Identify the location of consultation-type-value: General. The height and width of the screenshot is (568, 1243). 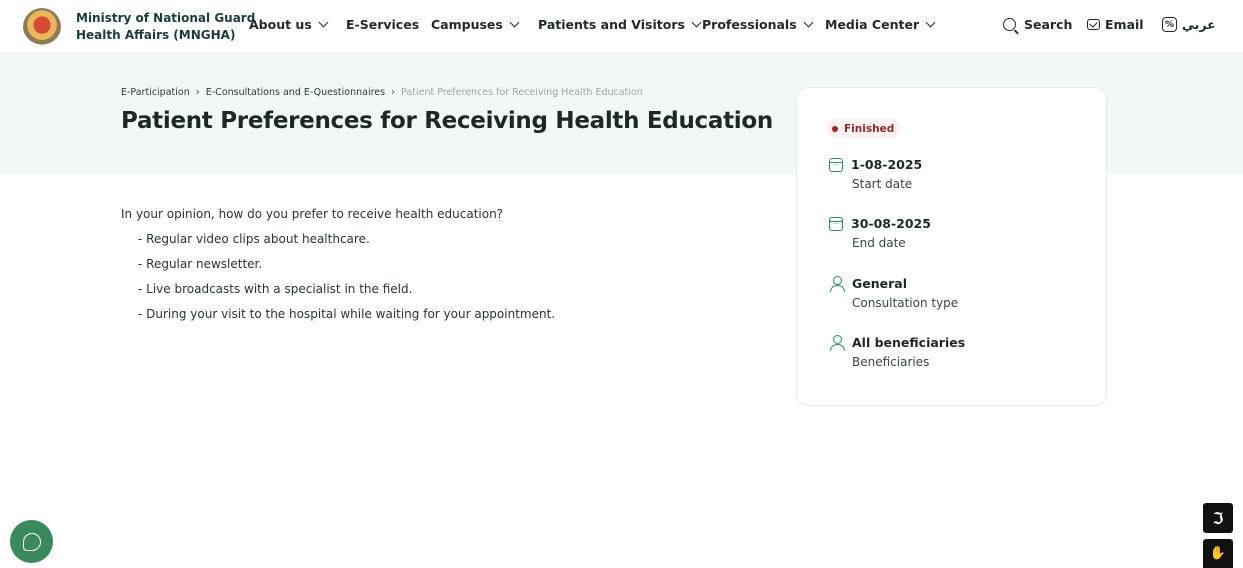
(879, 283).